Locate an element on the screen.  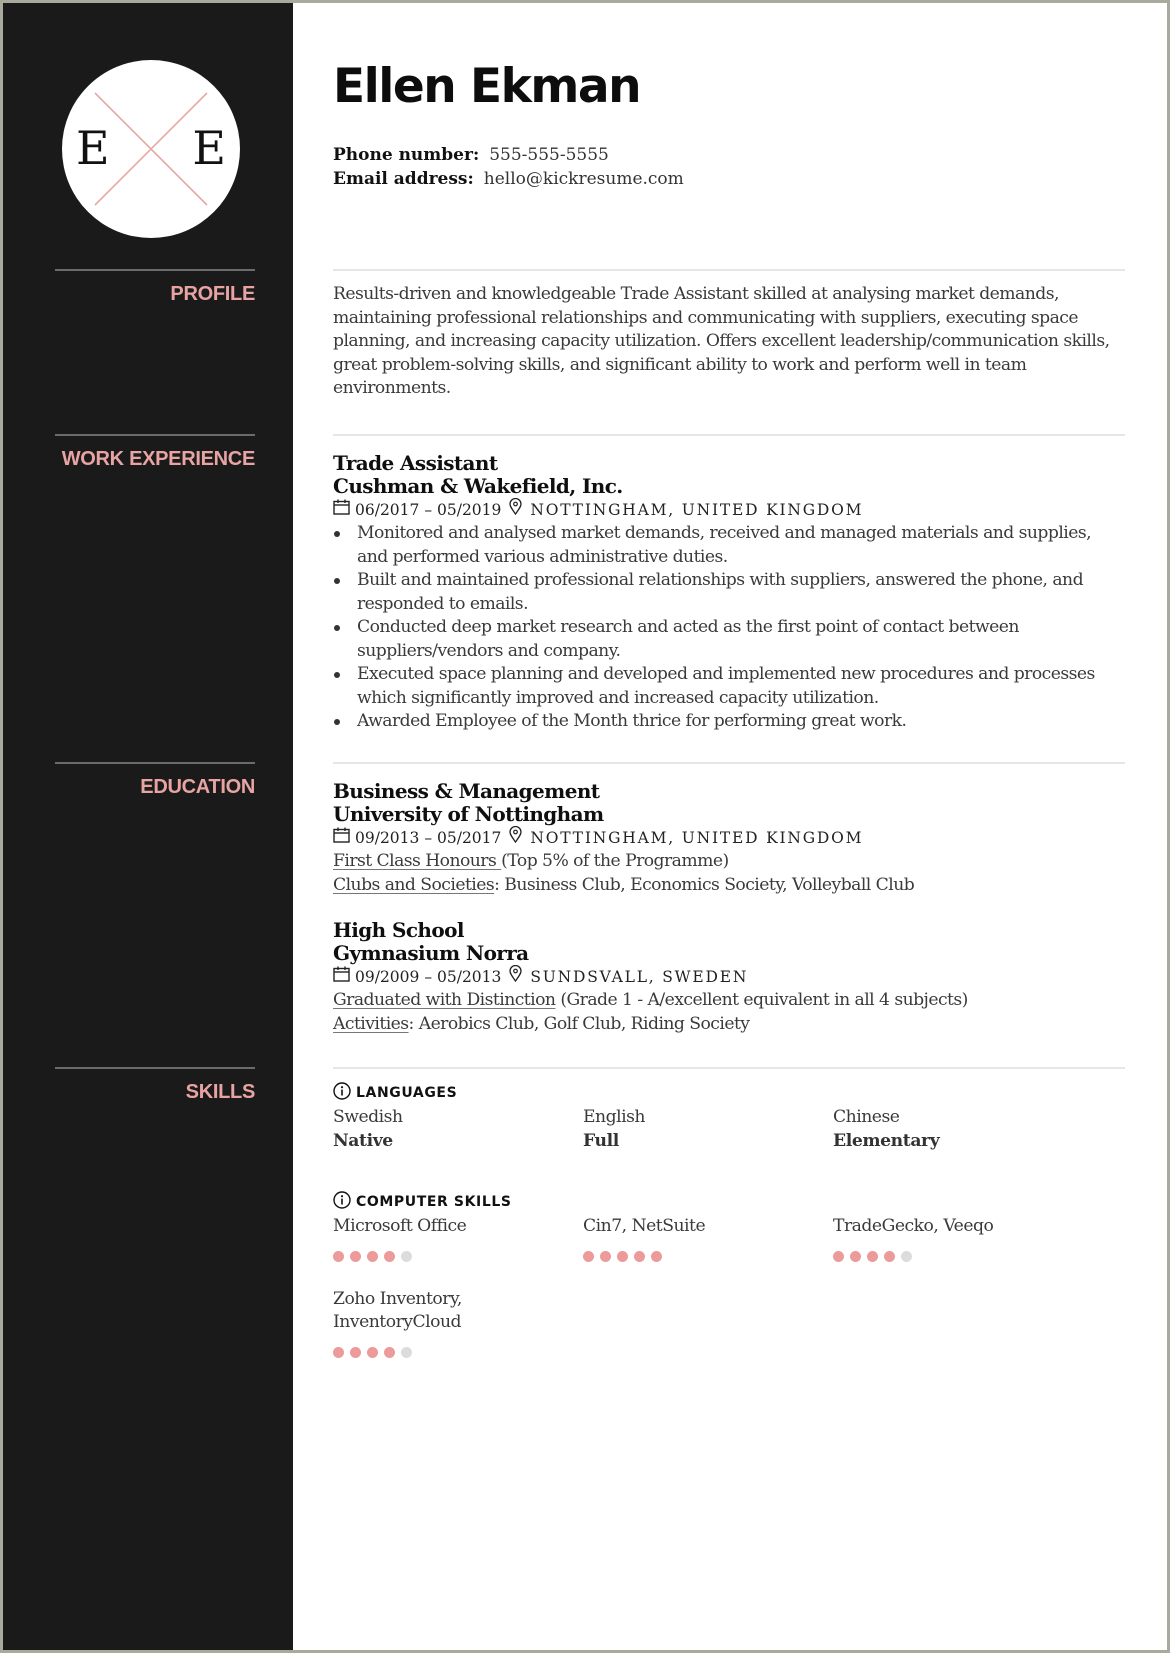
education-location: Nottingham, United Kingdom is located at coordinates (697, 837).